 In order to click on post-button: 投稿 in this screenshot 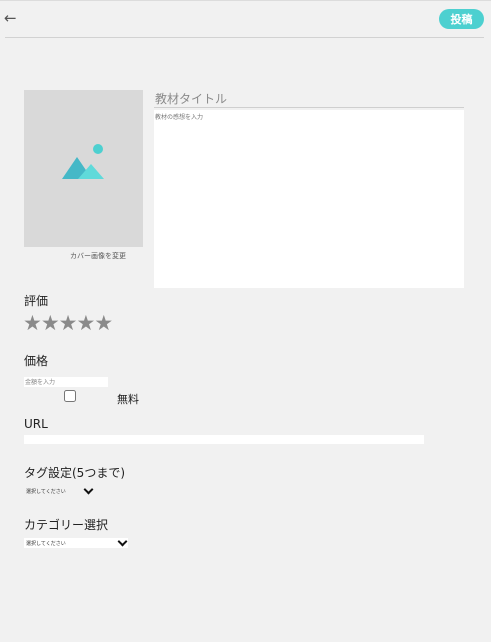, I will do `click(461, 19)`.